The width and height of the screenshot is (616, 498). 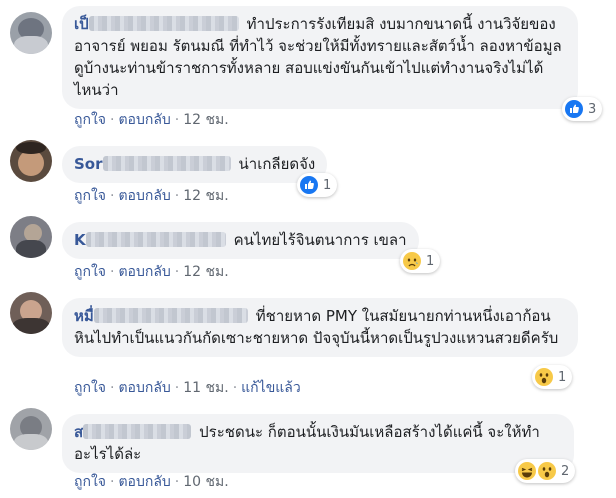 I want to click on comment-bubble: K คนไทยไร้จินตนาการ เขลา, so click(x=240, y=240).